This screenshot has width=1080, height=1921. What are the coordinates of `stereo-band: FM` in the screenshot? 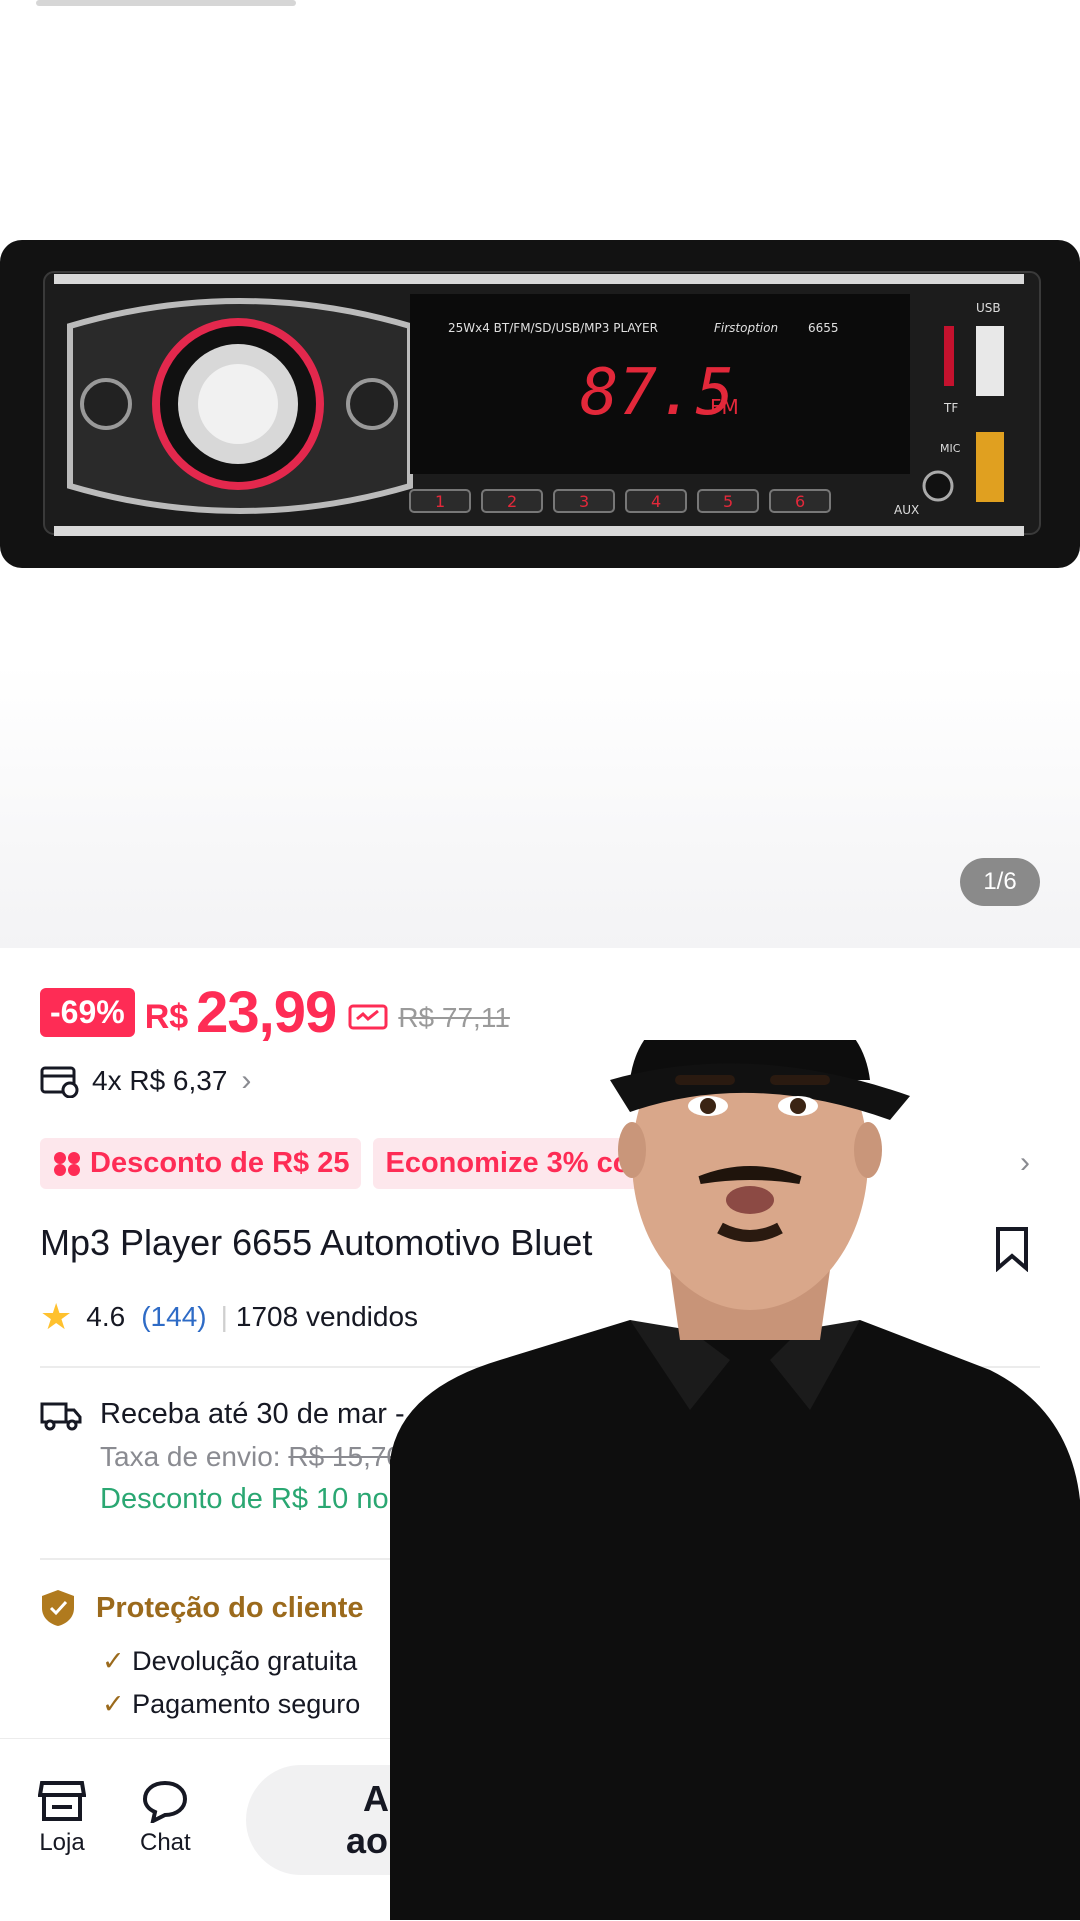 It's located at (724, 407).